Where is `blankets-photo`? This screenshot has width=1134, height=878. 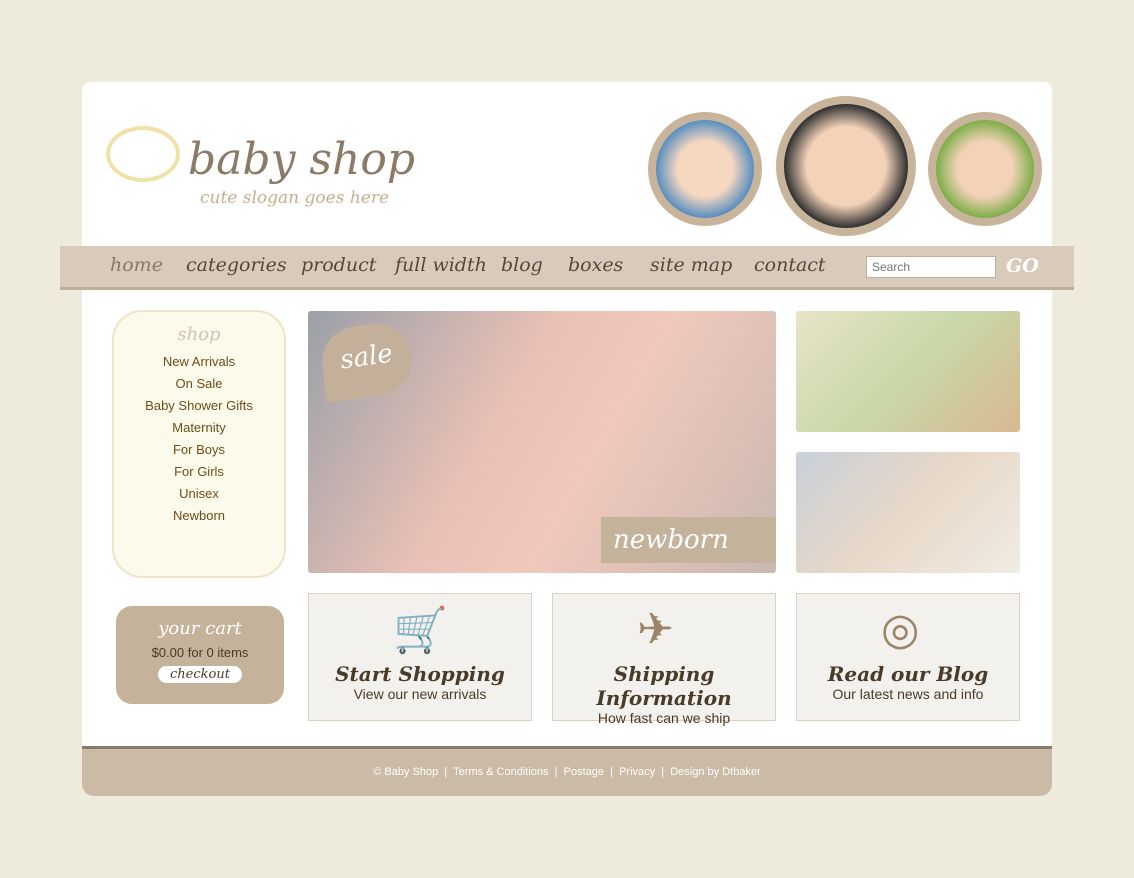 blankets-photo is located at coordinates (908, 371).